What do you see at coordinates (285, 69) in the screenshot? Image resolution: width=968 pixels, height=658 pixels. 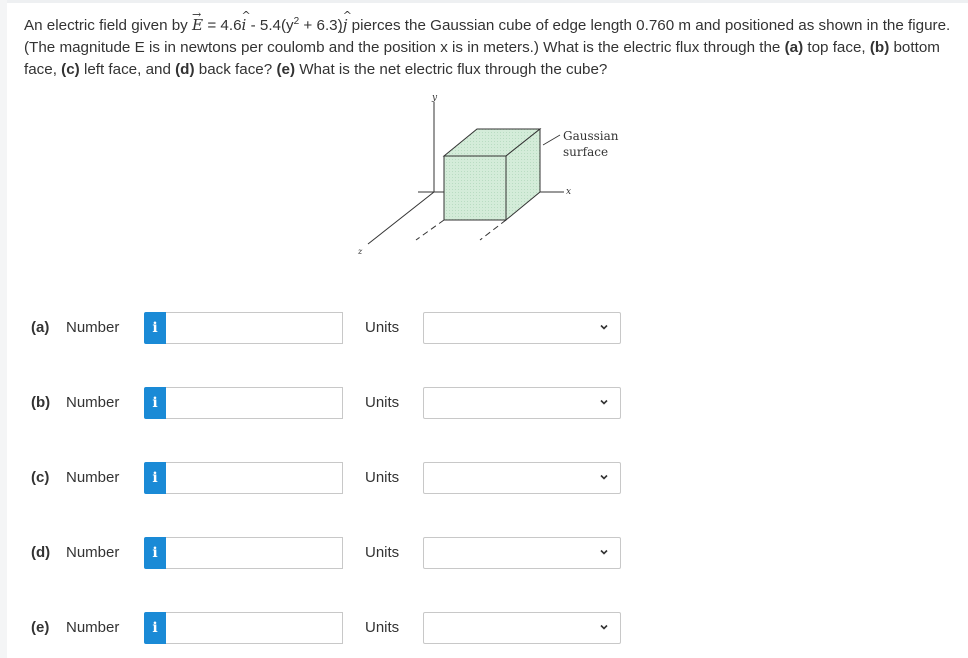 I see `part-e-label: (e)` at bounding box center [285, 69].